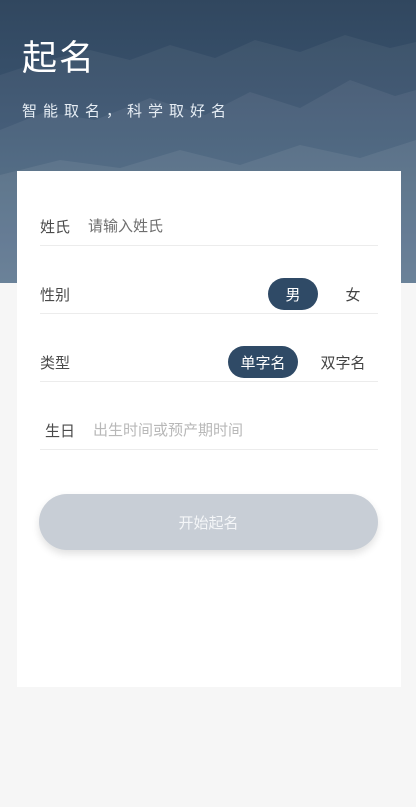 This screenshot has height=807, width=416. What do you see at coordinates (353, 294) in the screenshot?
I see `gender-option-female: 女` at bounding box center [353, 294].